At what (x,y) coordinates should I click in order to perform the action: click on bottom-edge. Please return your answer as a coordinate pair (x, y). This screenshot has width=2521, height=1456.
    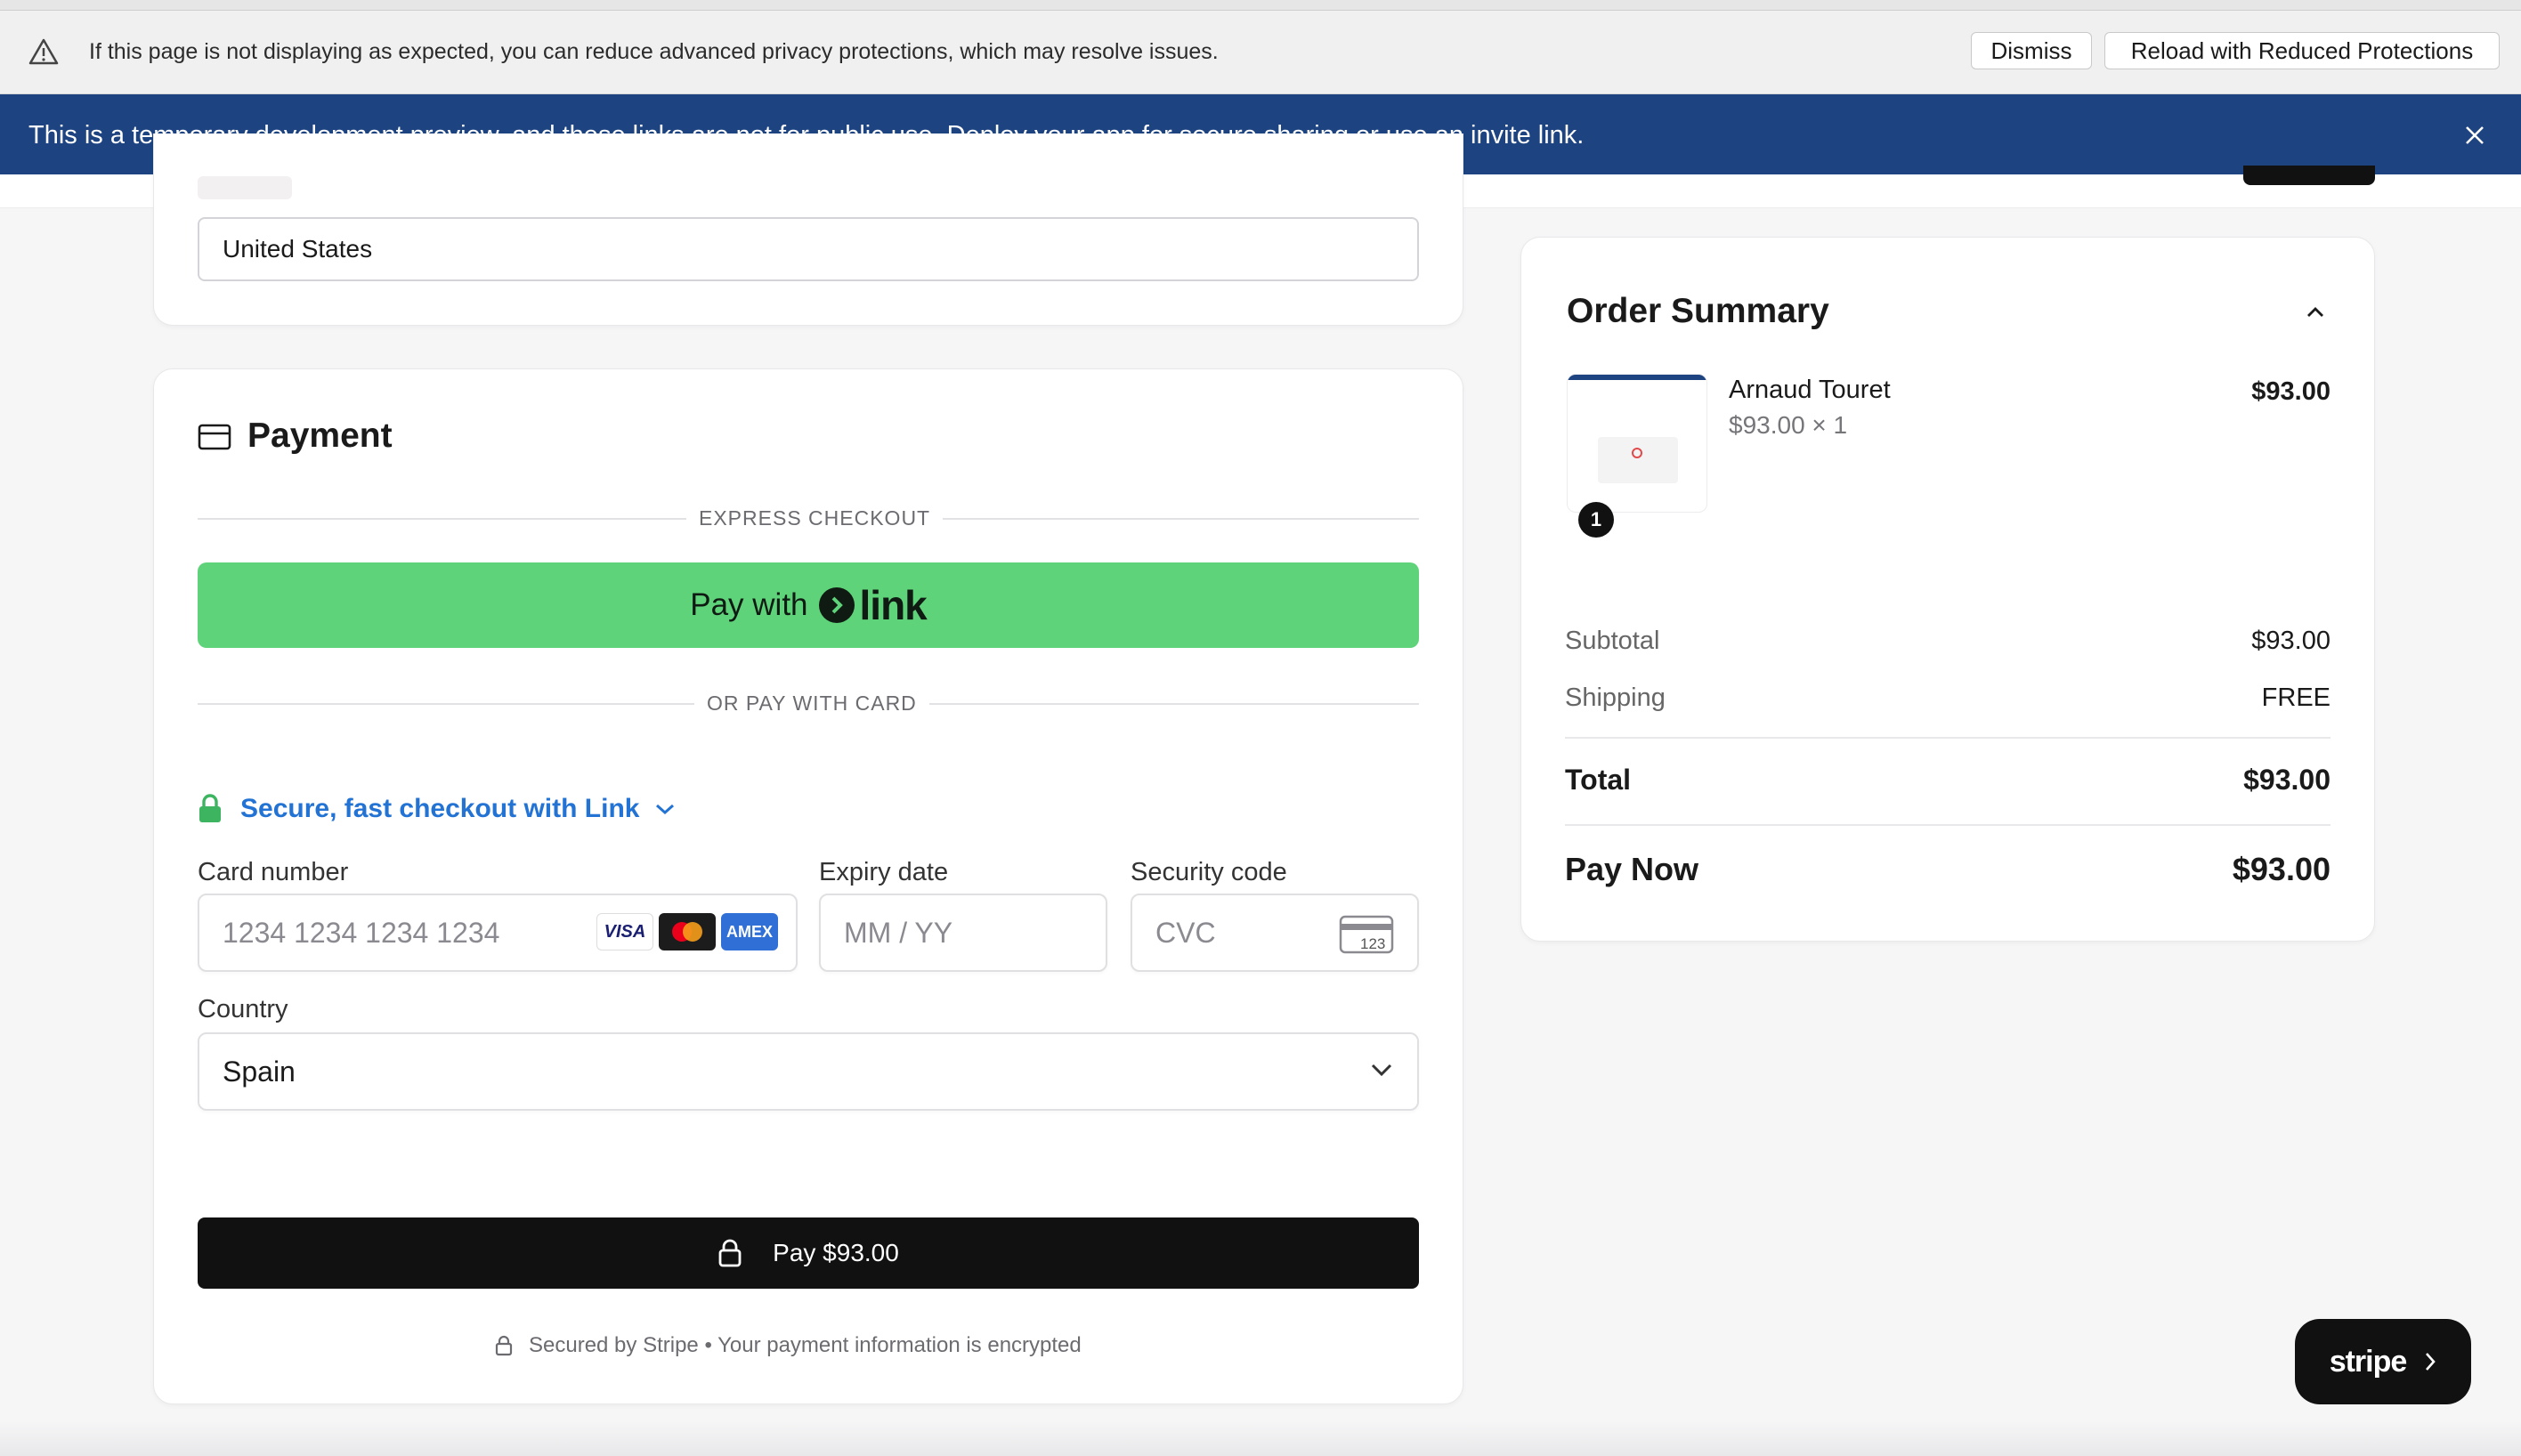
    Looking at the image, I should click on (1260, 1438).